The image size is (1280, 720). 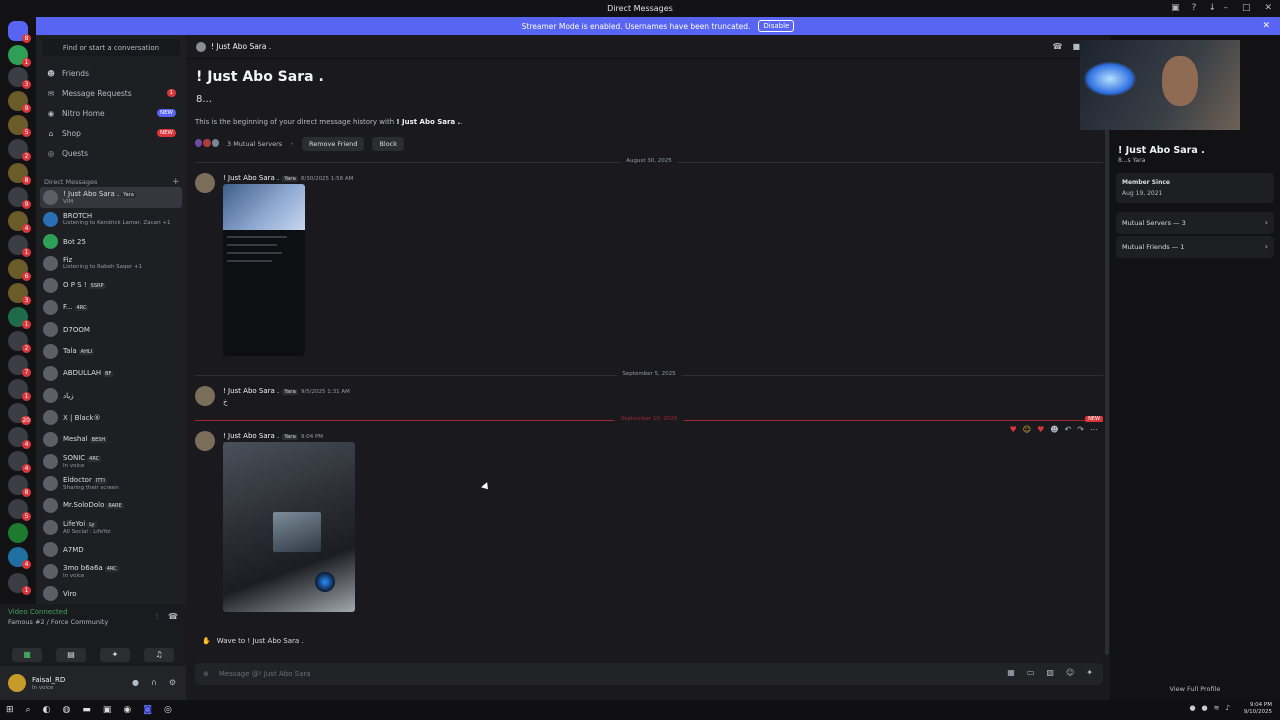 What do you see at coordinates (111, 483) in the screenshot?
I see `dm-item: Eldoctor ITTI Sharing their screen` at bounding box center [111, 483].